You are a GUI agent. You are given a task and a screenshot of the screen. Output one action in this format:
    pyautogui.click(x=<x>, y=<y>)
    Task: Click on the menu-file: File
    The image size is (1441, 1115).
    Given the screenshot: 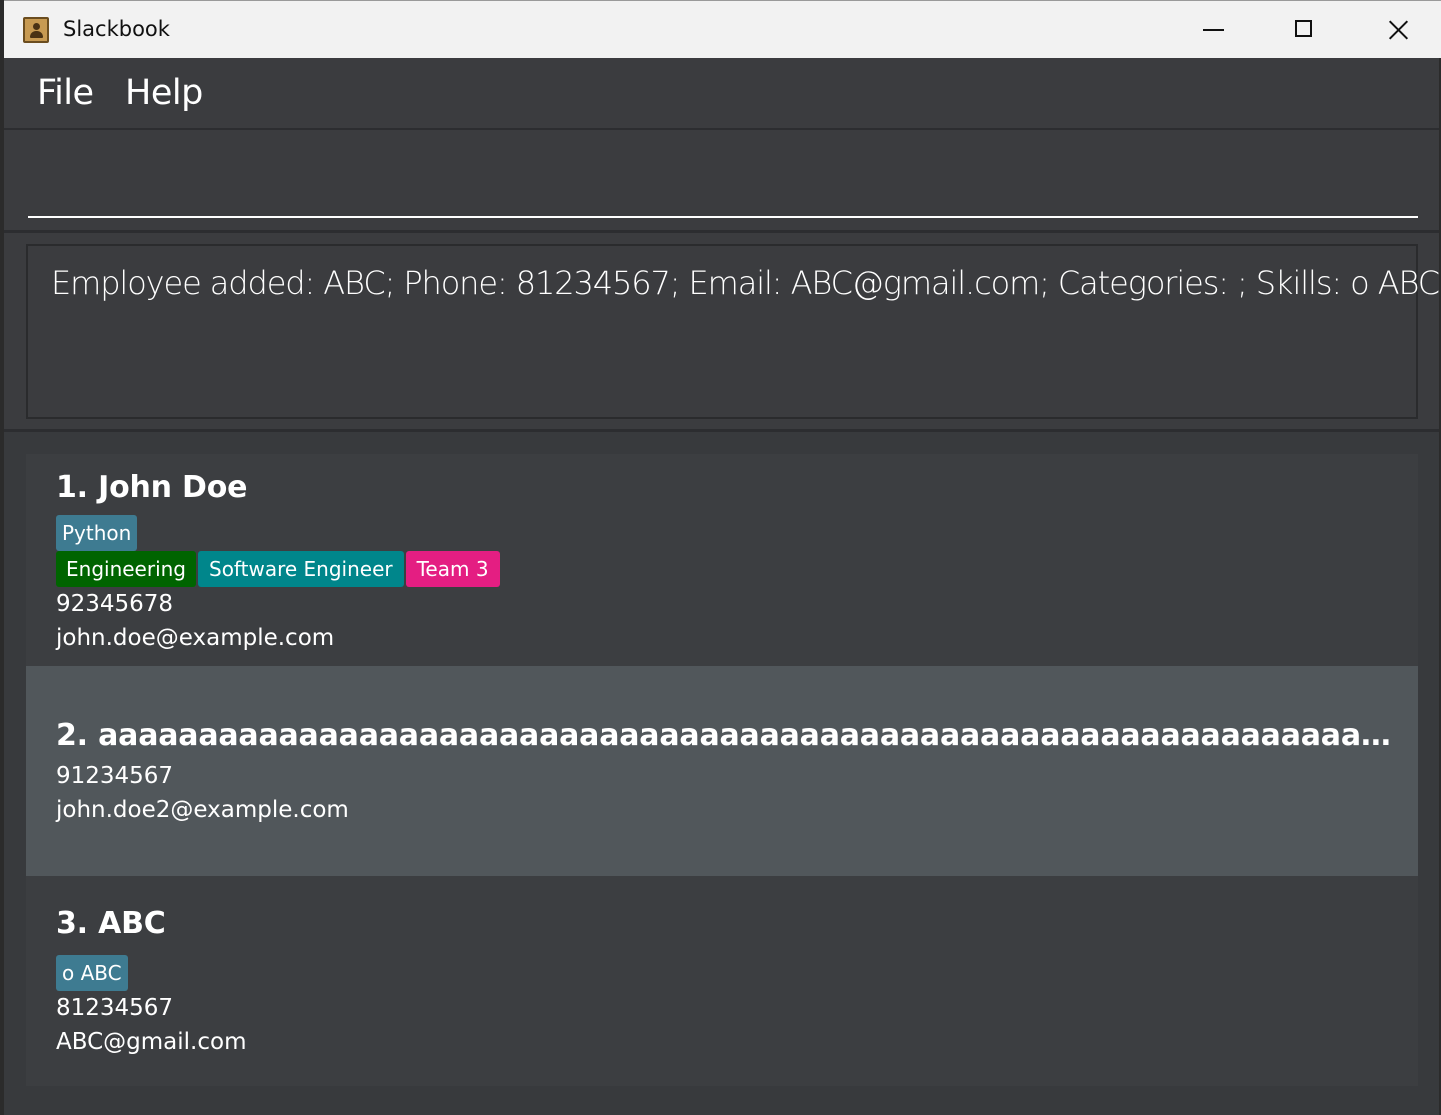 What is the action you would take?
    pyautogui.click(x=65, y=93)
    